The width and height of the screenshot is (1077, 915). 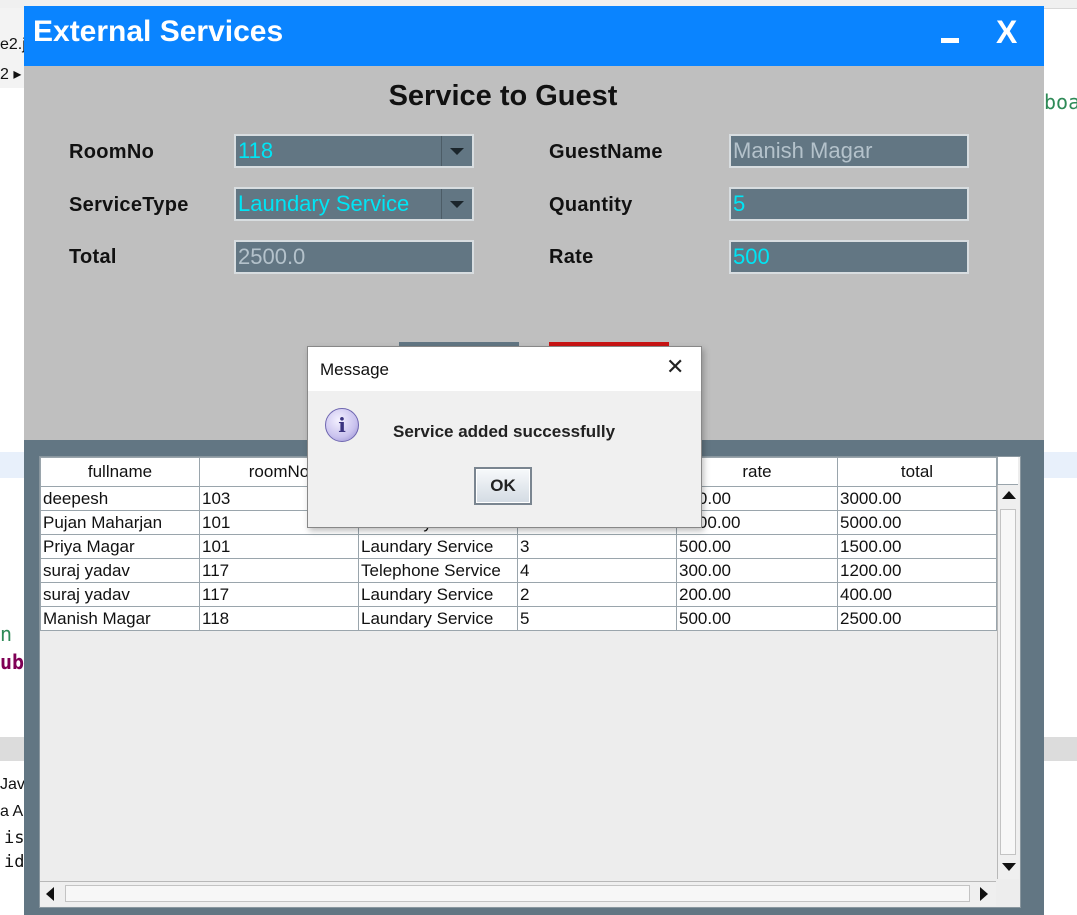 What do you see at coordinates (917, 594) in the screenshot?
I see `cell-total: 400.00` at bounding box center [917, 594].